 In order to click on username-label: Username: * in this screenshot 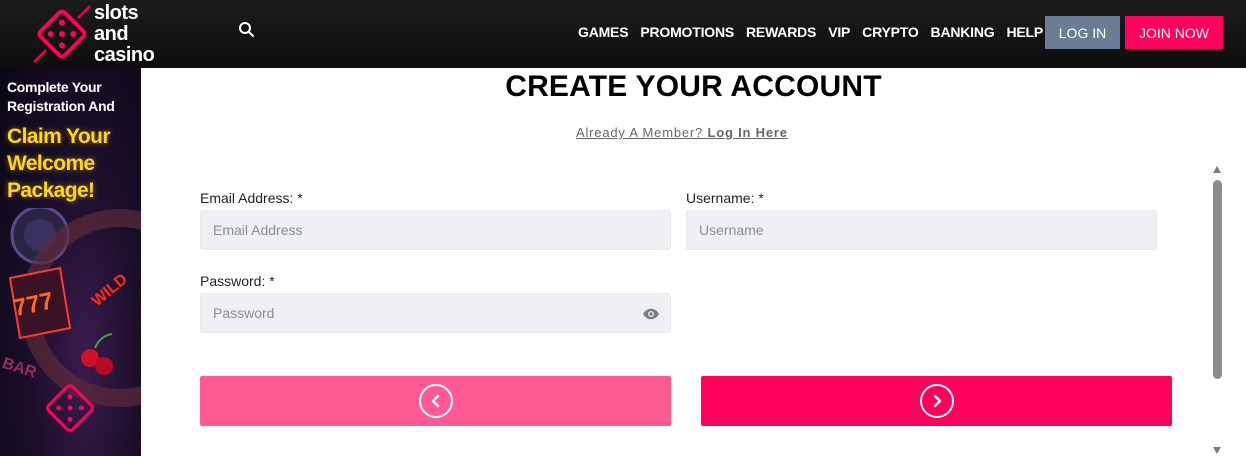, I will do `click(725, 198)`.